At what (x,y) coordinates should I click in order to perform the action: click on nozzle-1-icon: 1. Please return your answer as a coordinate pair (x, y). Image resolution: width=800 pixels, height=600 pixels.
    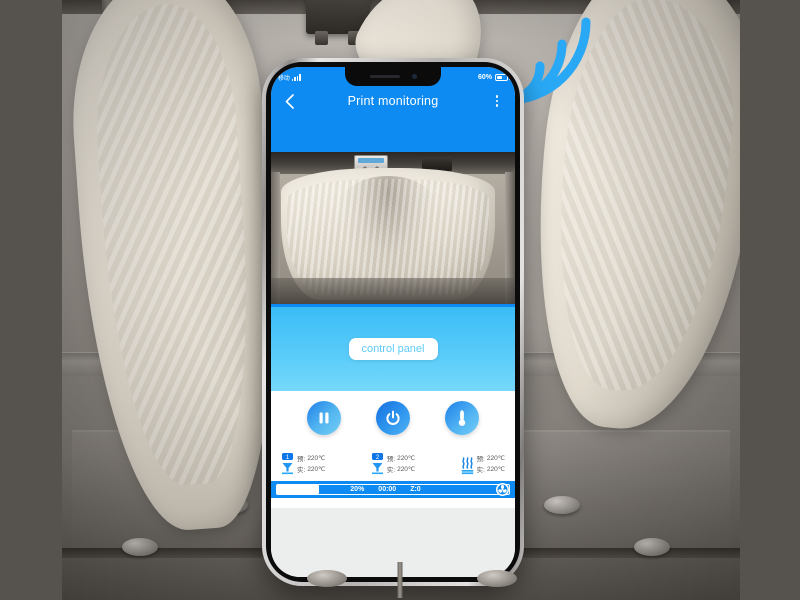
    Looking at the image, I should click on (287, 463).